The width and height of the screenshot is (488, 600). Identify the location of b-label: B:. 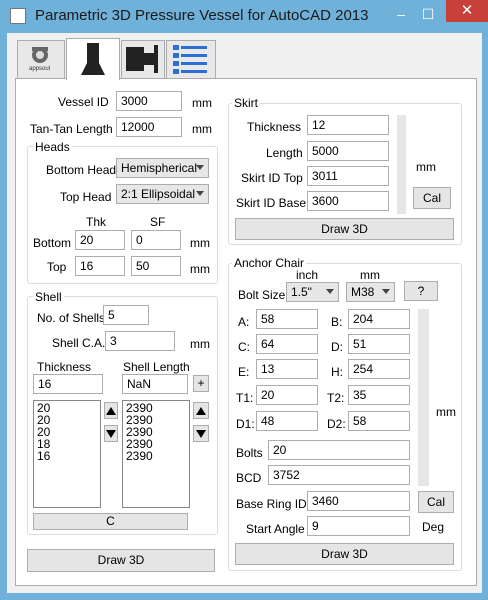
(337, 322).